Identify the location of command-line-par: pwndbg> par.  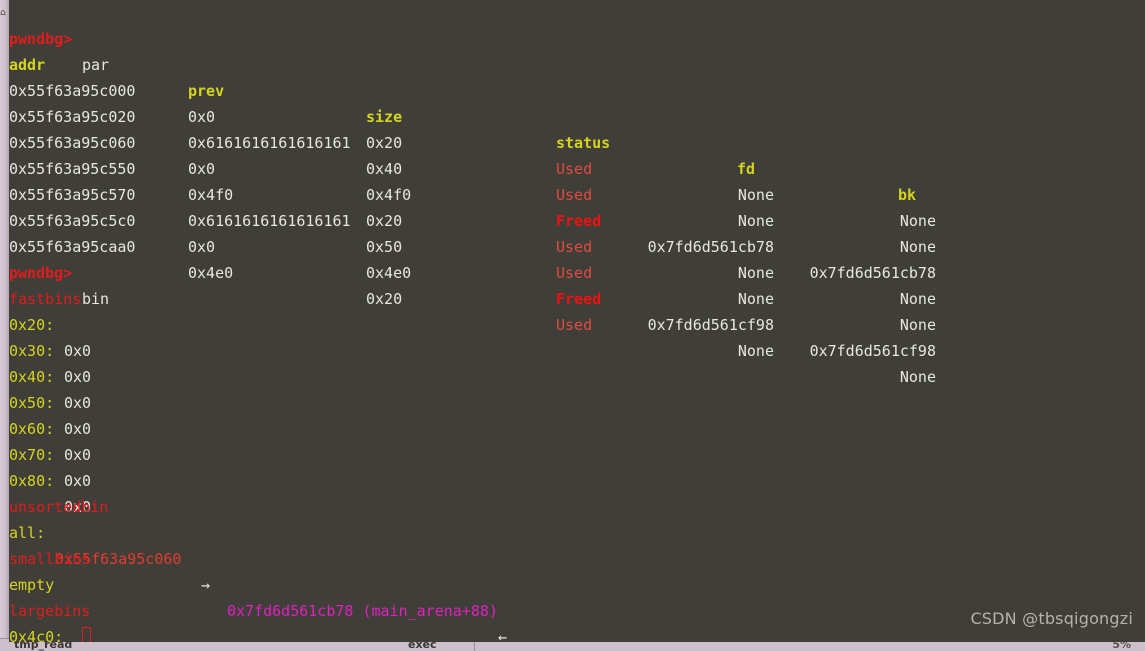
(59, 37).